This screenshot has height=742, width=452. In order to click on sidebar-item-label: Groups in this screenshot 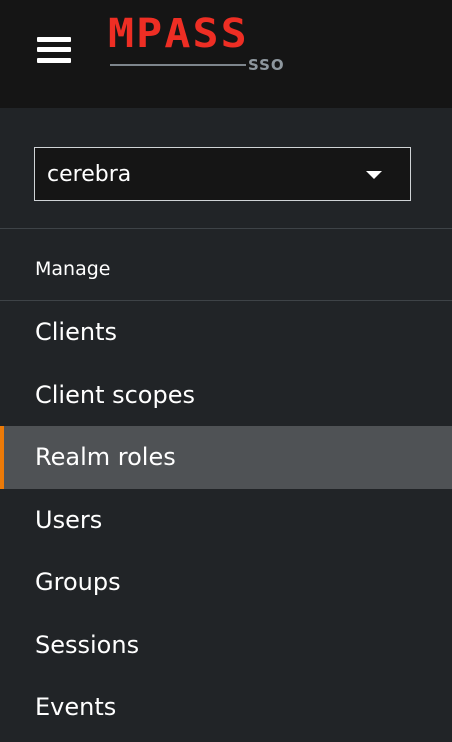, I will do `click(78, 582)`.